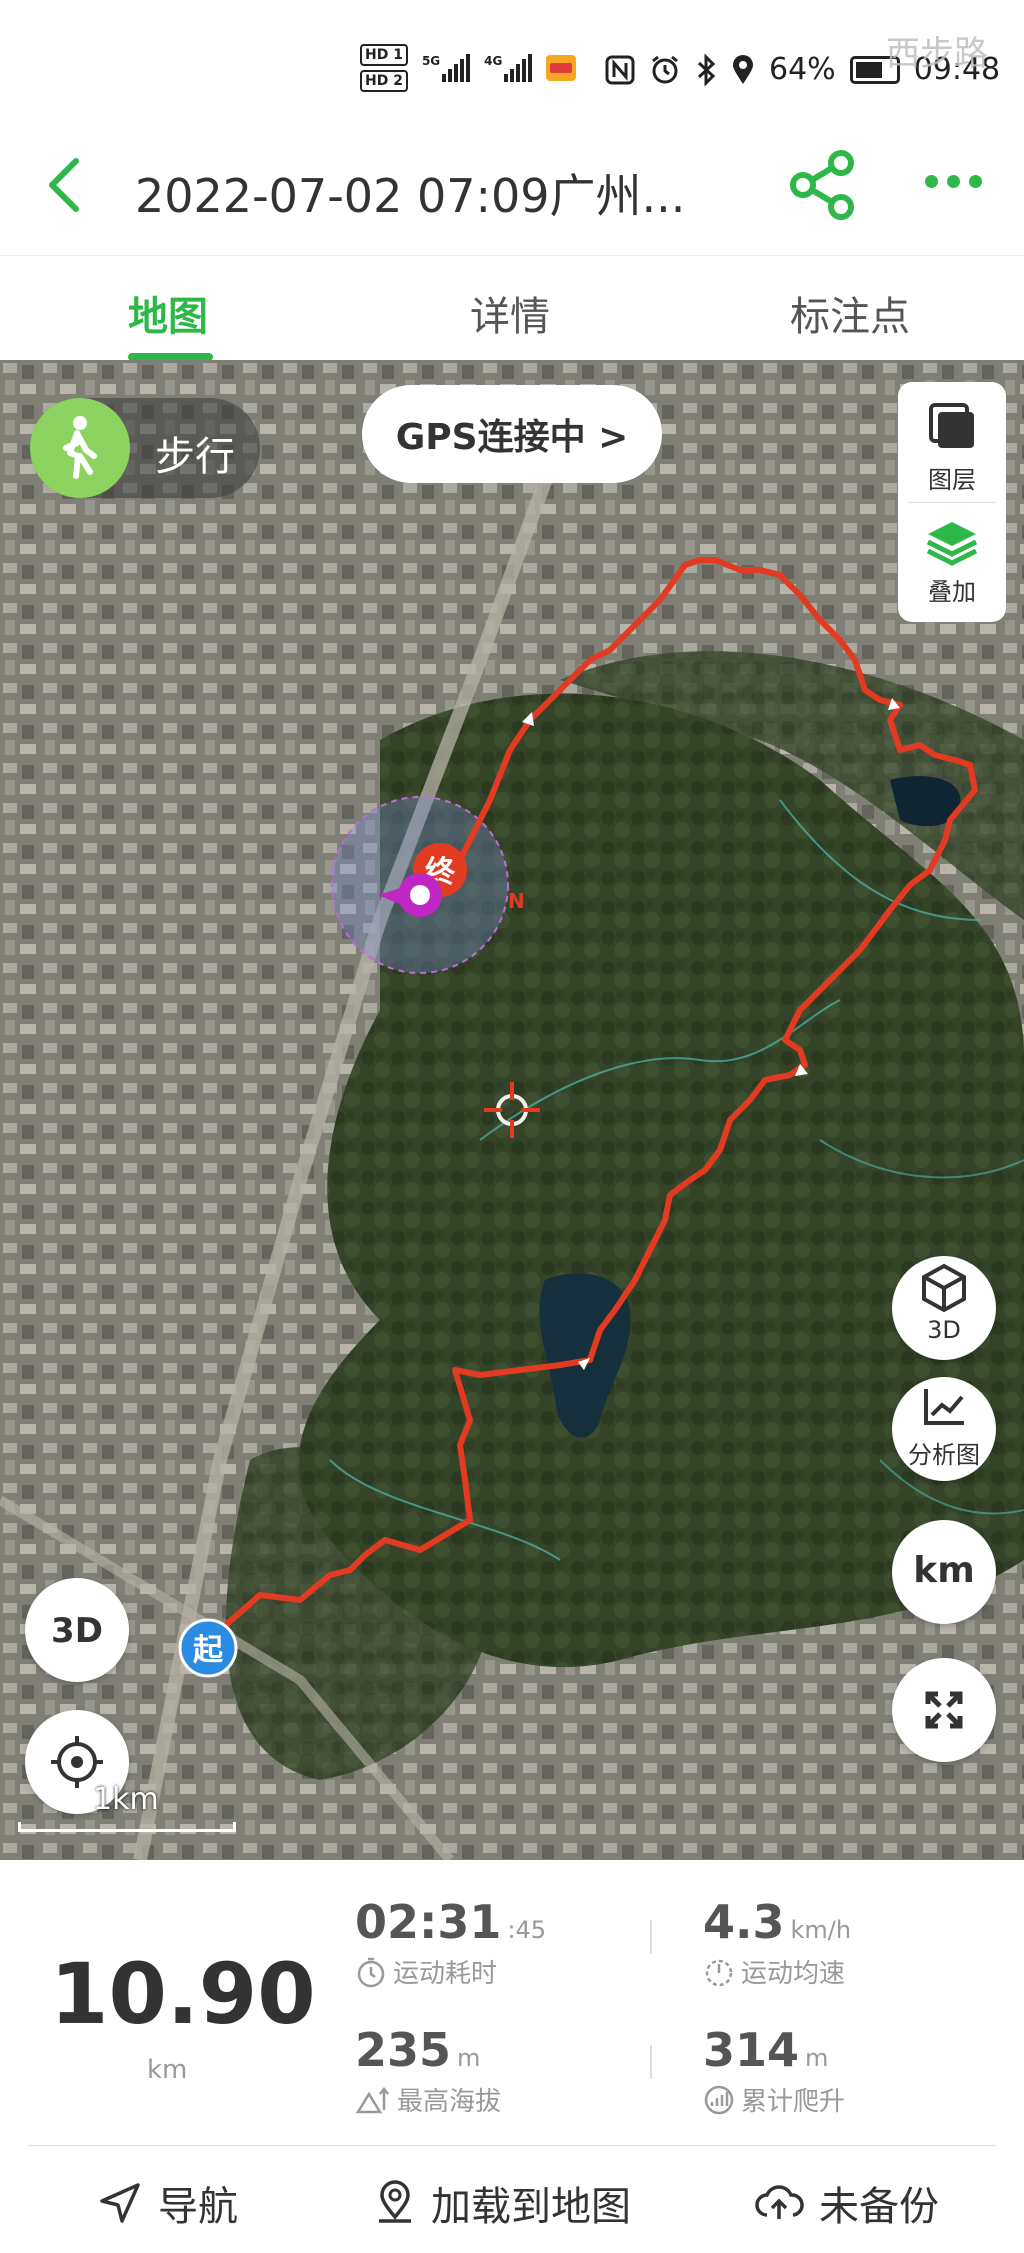 This screenshot has width=1024, height=2253. I want to click on hd2-badge: HD 2, so click(384, 81).